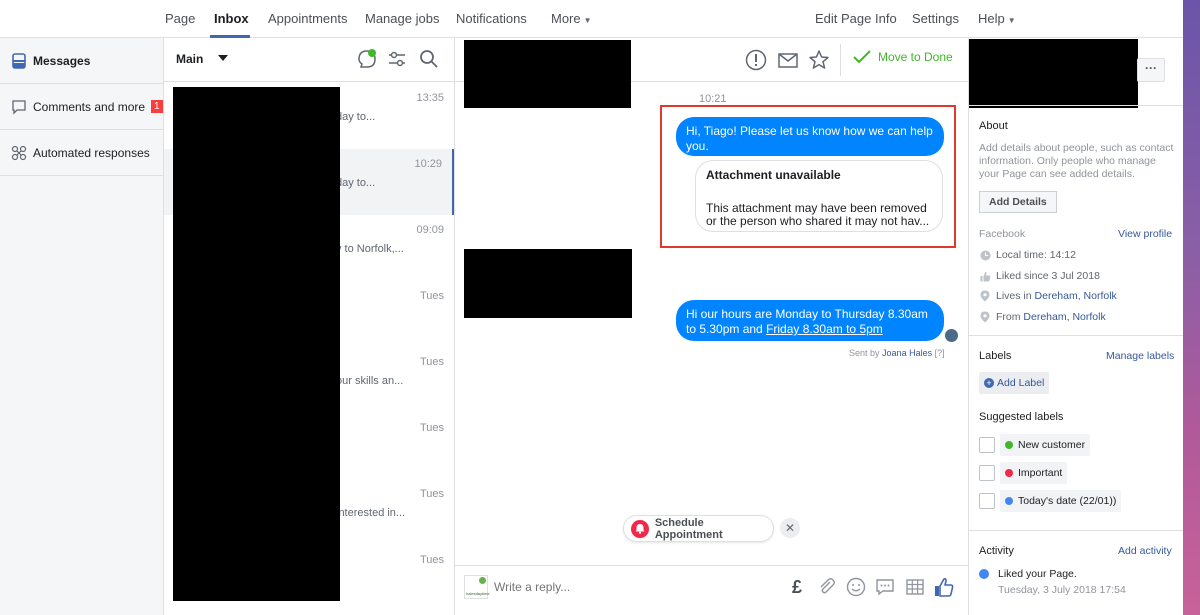 The image size is (1200, 615). What do you see at coordinates (1034, 473) in the screenshot?
I see `suggested-label-chip: Important` at bounding box center [1034, 473].